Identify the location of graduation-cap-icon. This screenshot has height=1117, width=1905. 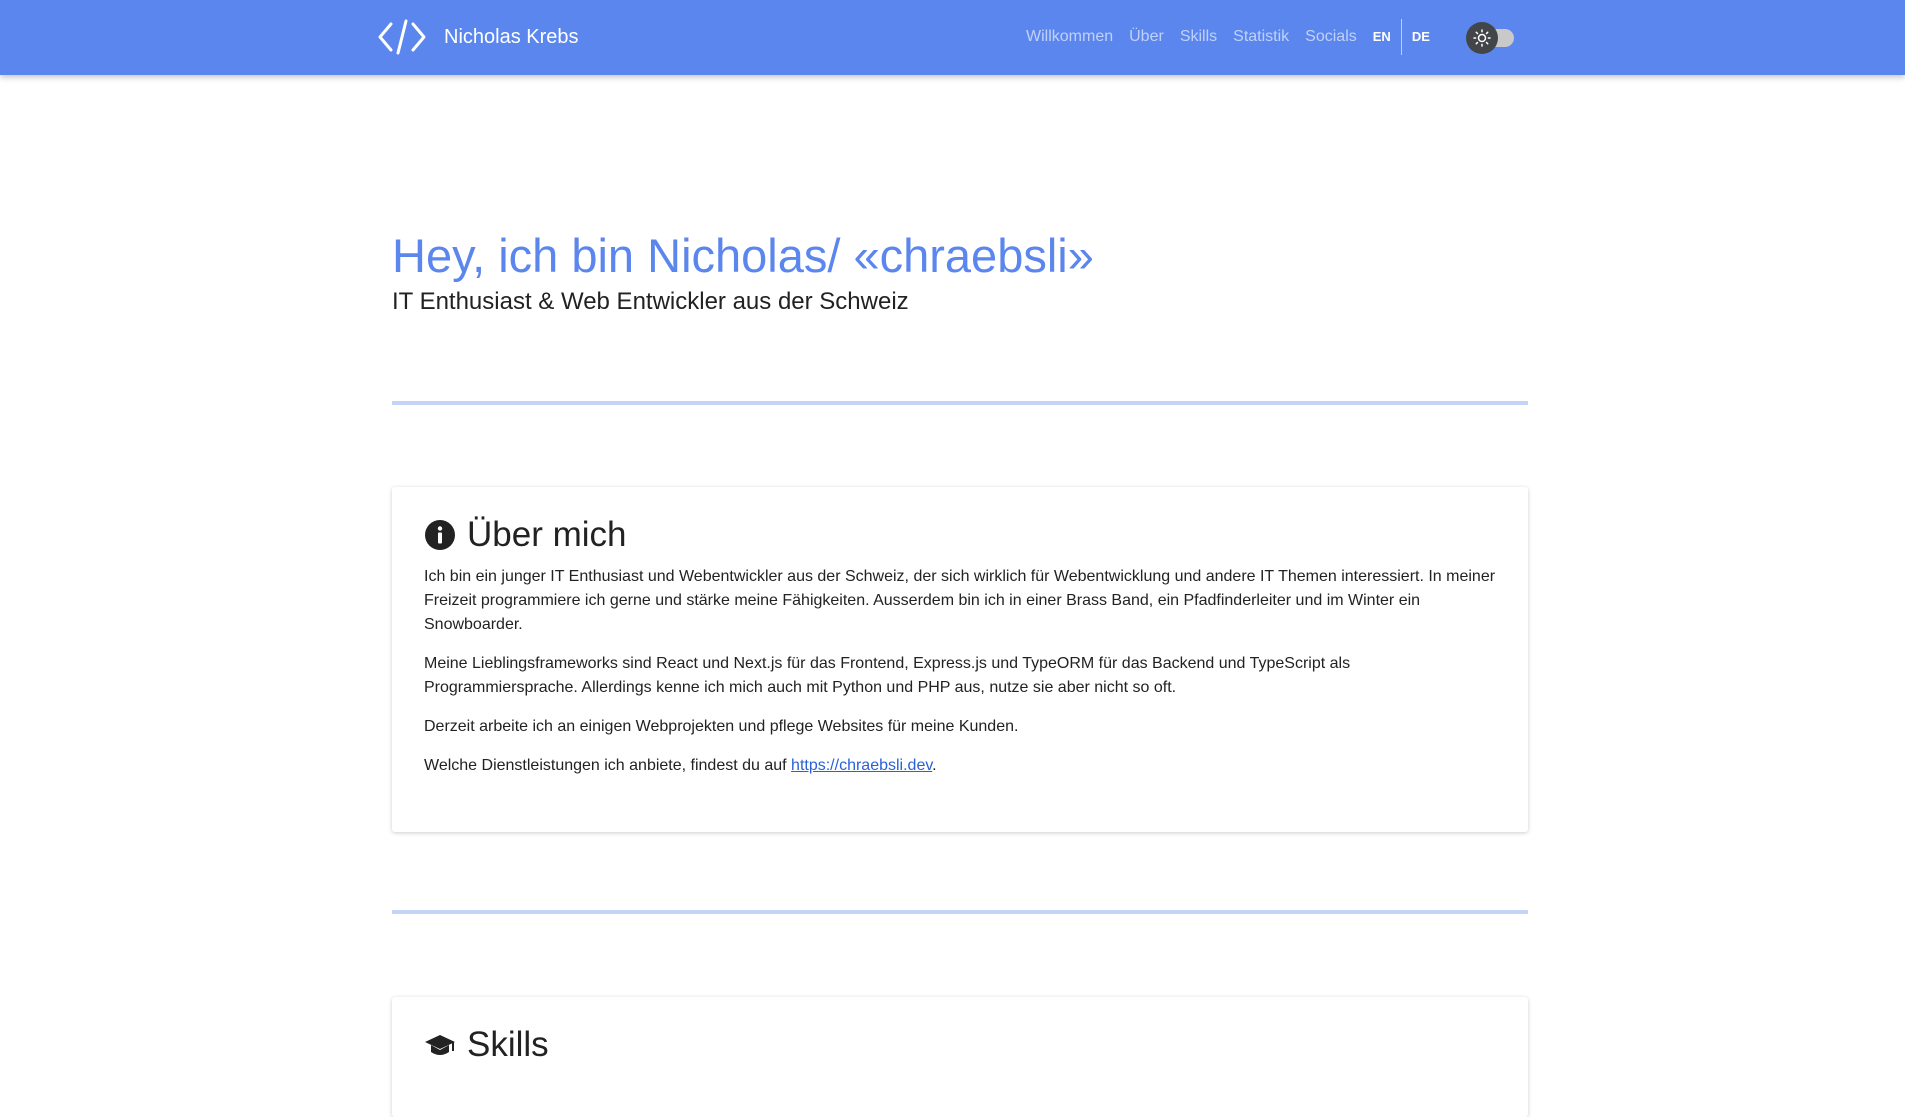
(440, 1045).